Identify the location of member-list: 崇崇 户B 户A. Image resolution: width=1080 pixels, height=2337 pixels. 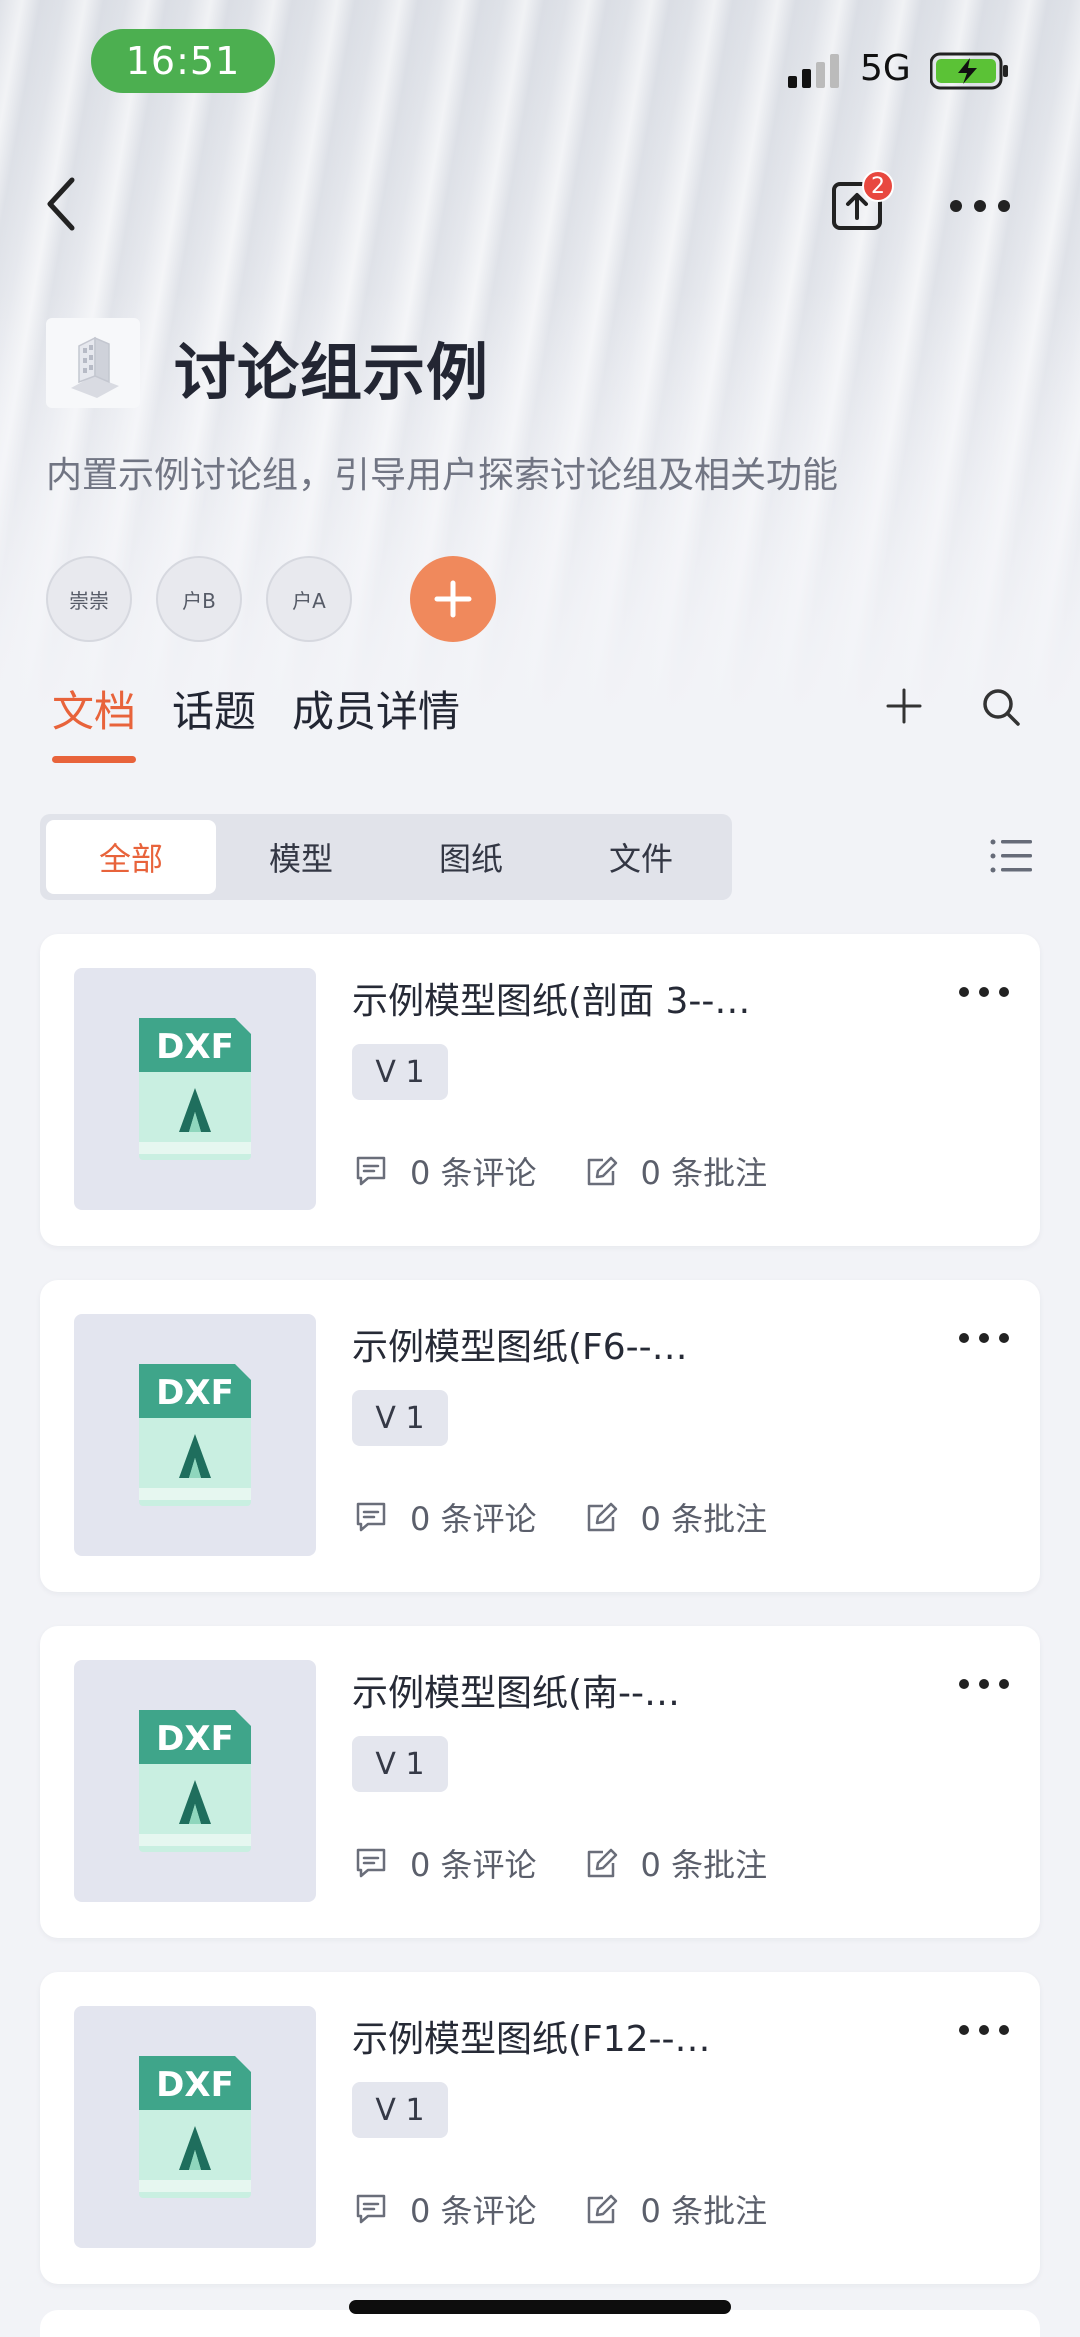
(271, 599).